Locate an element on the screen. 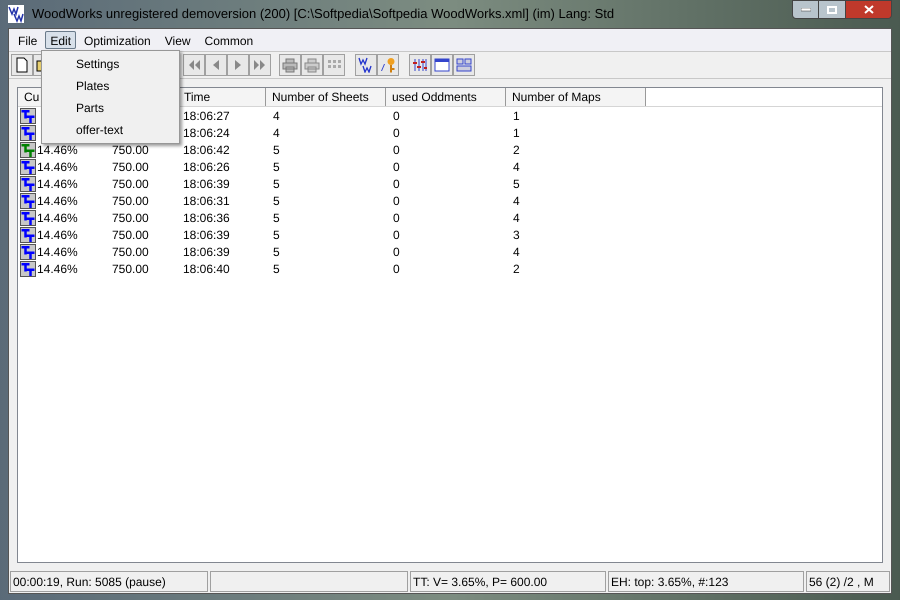 Image resolution: width=900 pixels, height=600 pixels. table-cell: 18:06:26 is located at coordinates (206, 167).